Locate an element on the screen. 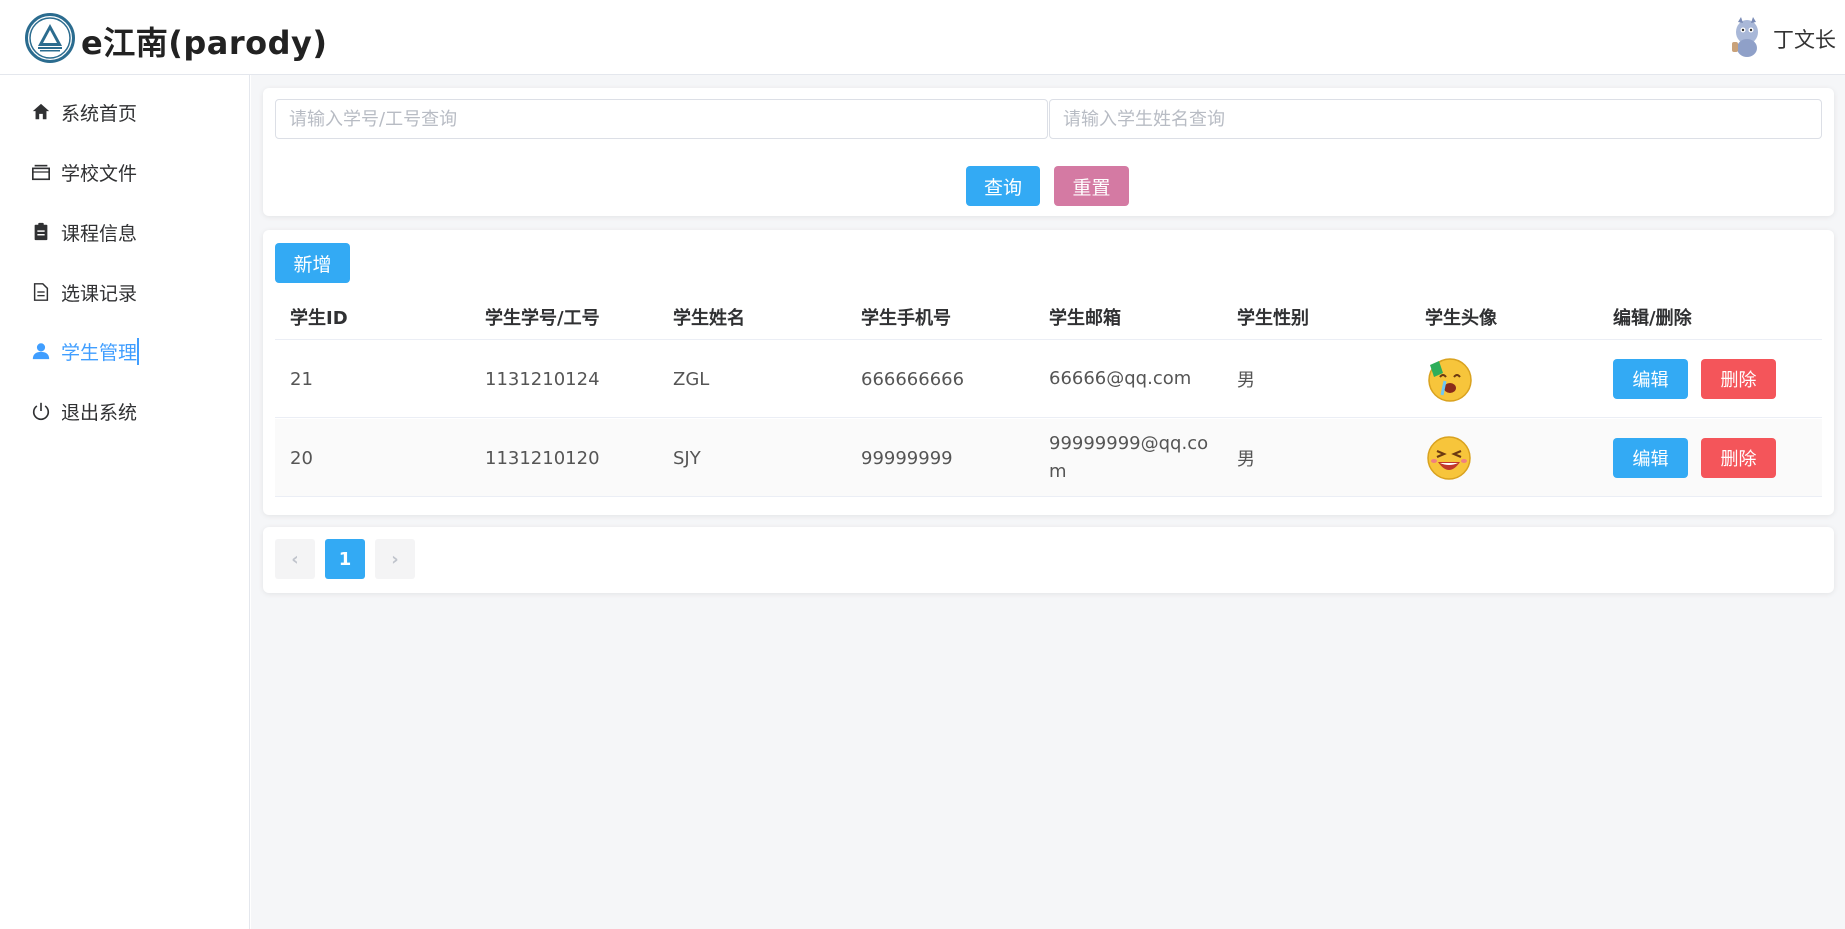 The height and width of the screenshot is (929, 1845). student-id-cell: 20 is located at coordinates (301, 458).